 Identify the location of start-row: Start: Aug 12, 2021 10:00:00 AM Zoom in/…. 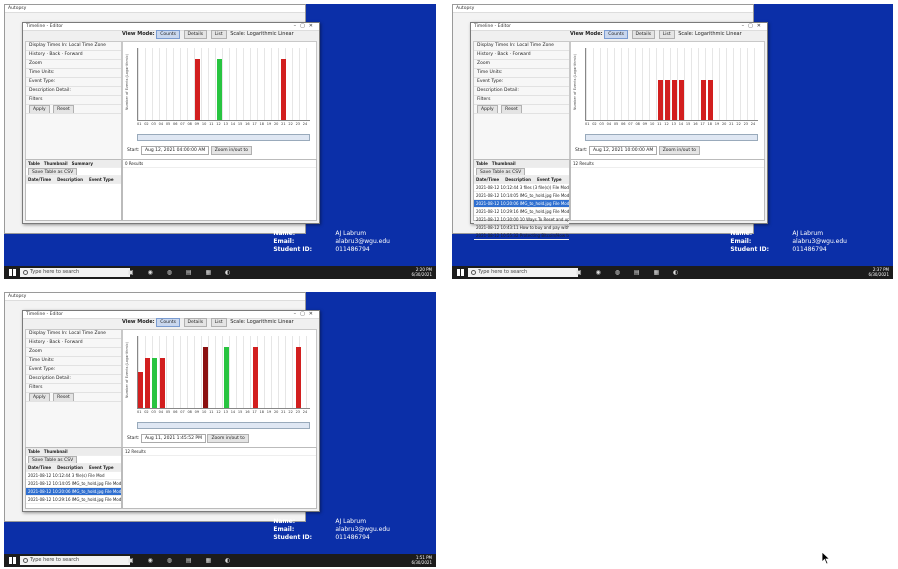
(667, 150).